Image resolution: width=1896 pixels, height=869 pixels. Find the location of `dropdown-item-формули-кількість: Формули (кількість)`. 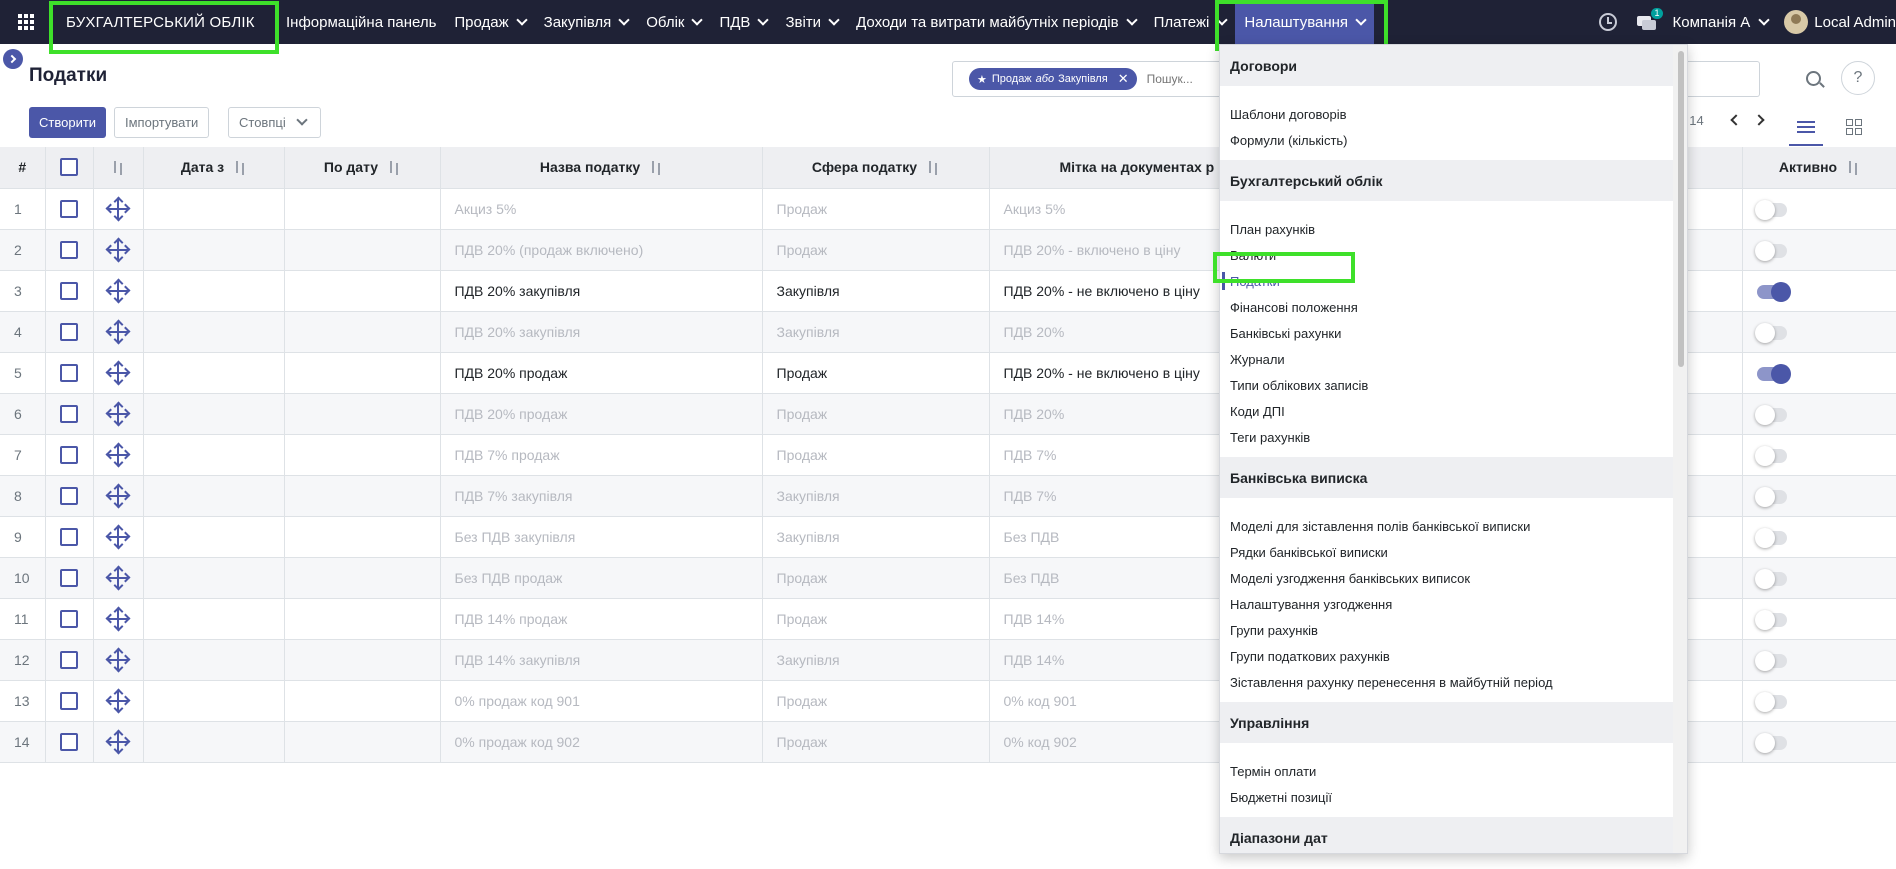

dropdown-item-формули-кількість: Формули (кількість) is located at coordinates (1447, 140).